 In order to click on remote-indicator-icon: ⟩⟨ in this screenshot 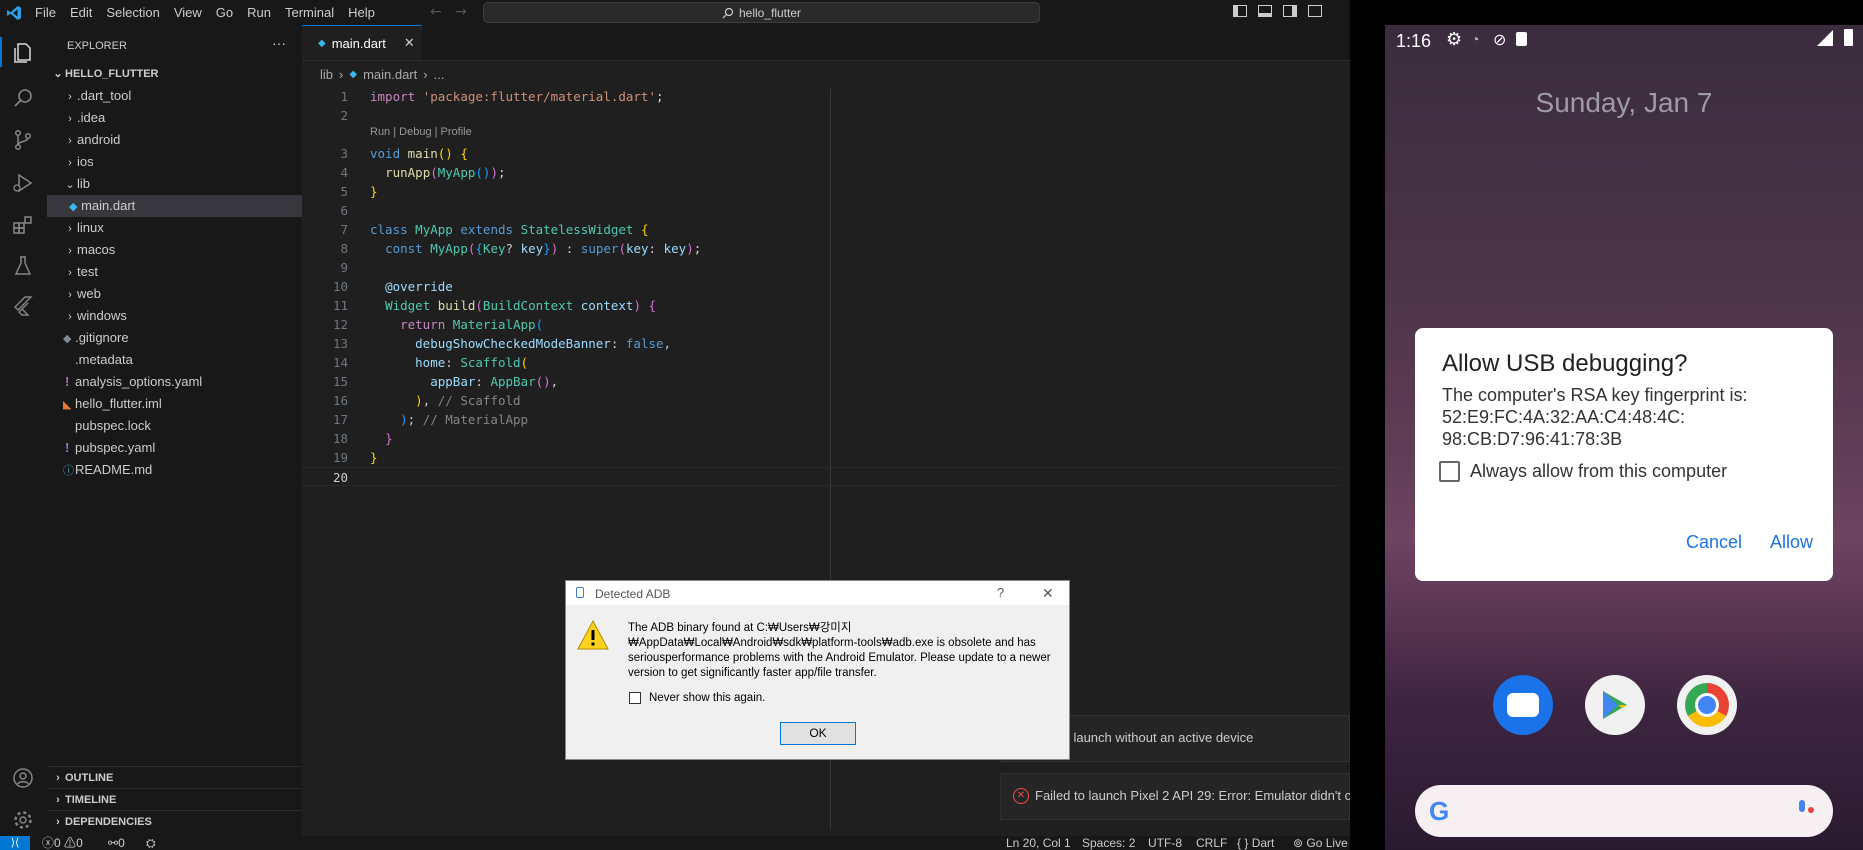, I will do `click(15, 843)`.